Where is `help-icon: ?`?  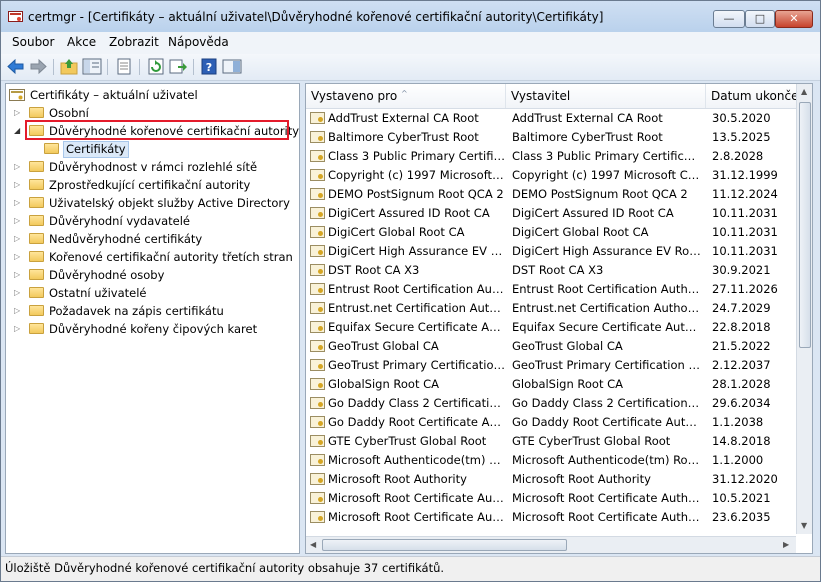 help-icon: ? is located at coordinates (209, 66).